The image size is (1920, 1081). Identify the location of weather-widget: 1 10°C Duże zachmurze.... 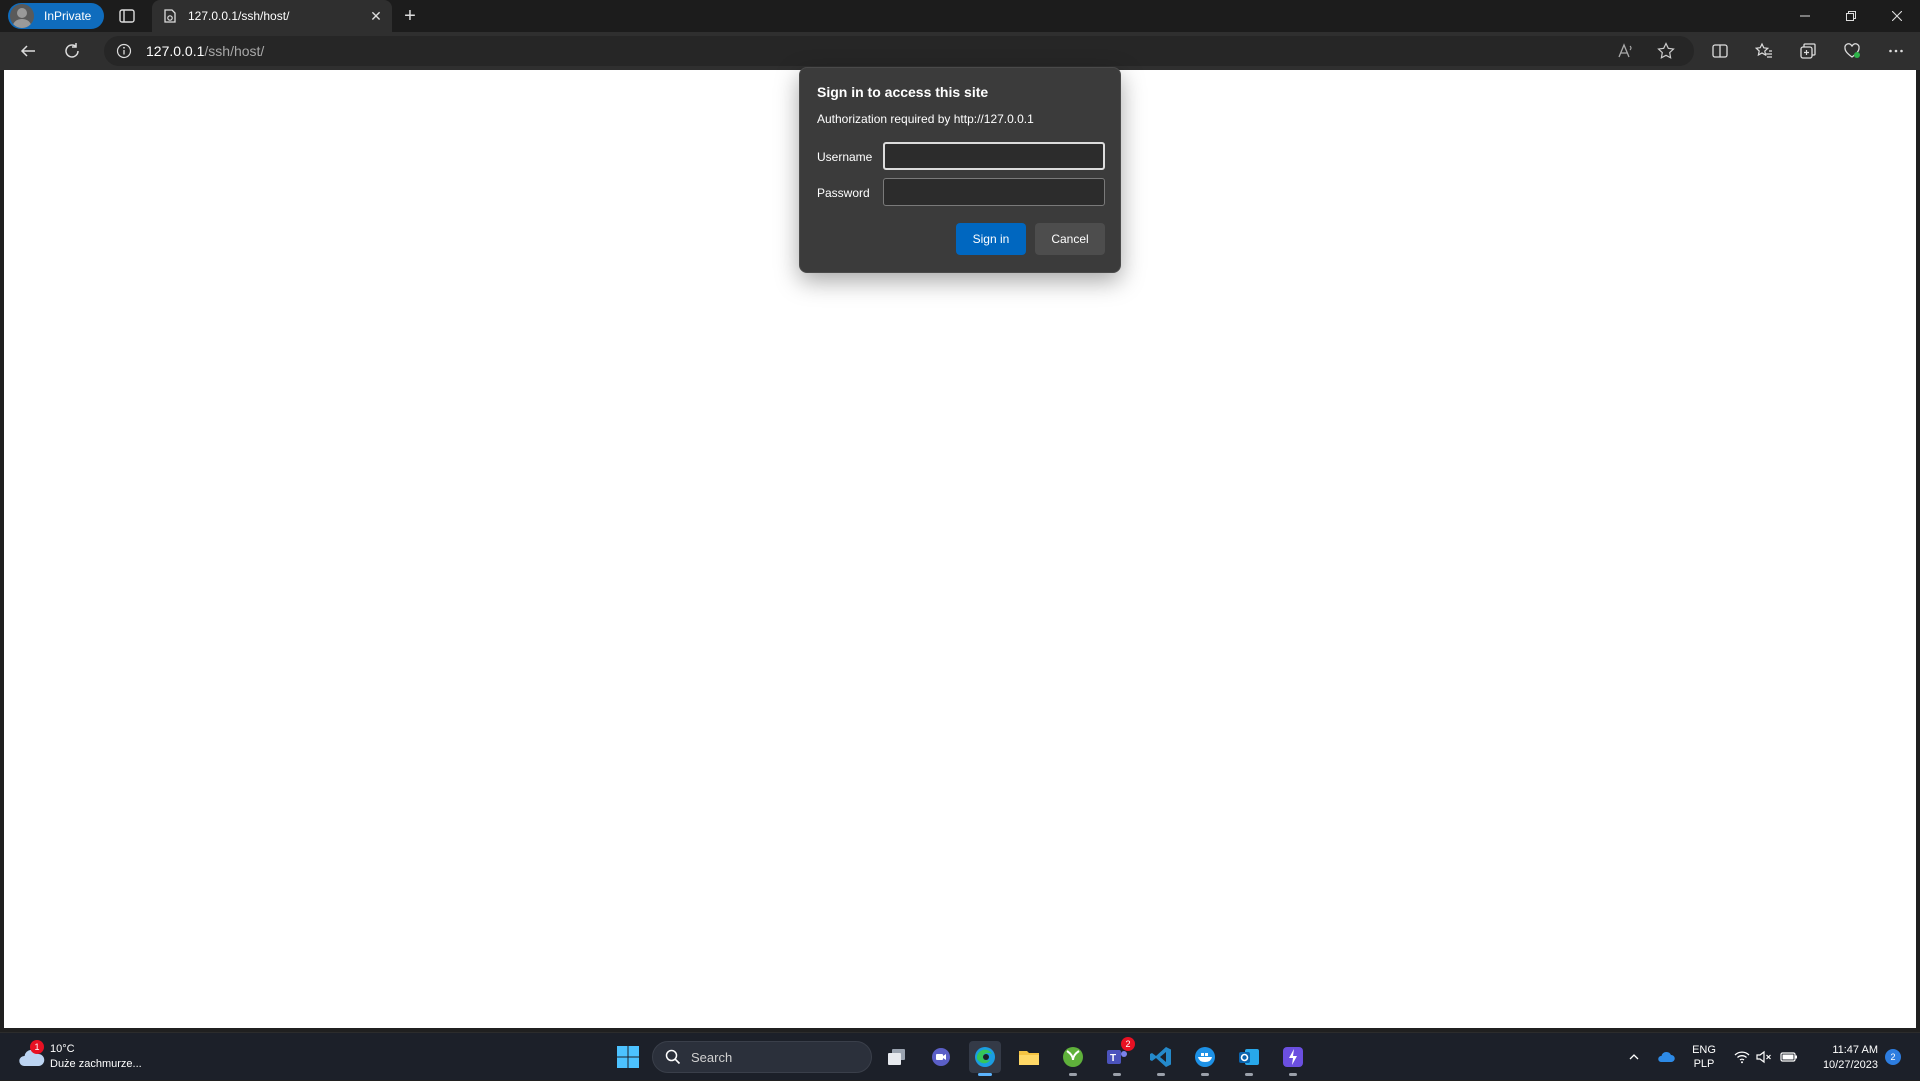
(79, 1057).